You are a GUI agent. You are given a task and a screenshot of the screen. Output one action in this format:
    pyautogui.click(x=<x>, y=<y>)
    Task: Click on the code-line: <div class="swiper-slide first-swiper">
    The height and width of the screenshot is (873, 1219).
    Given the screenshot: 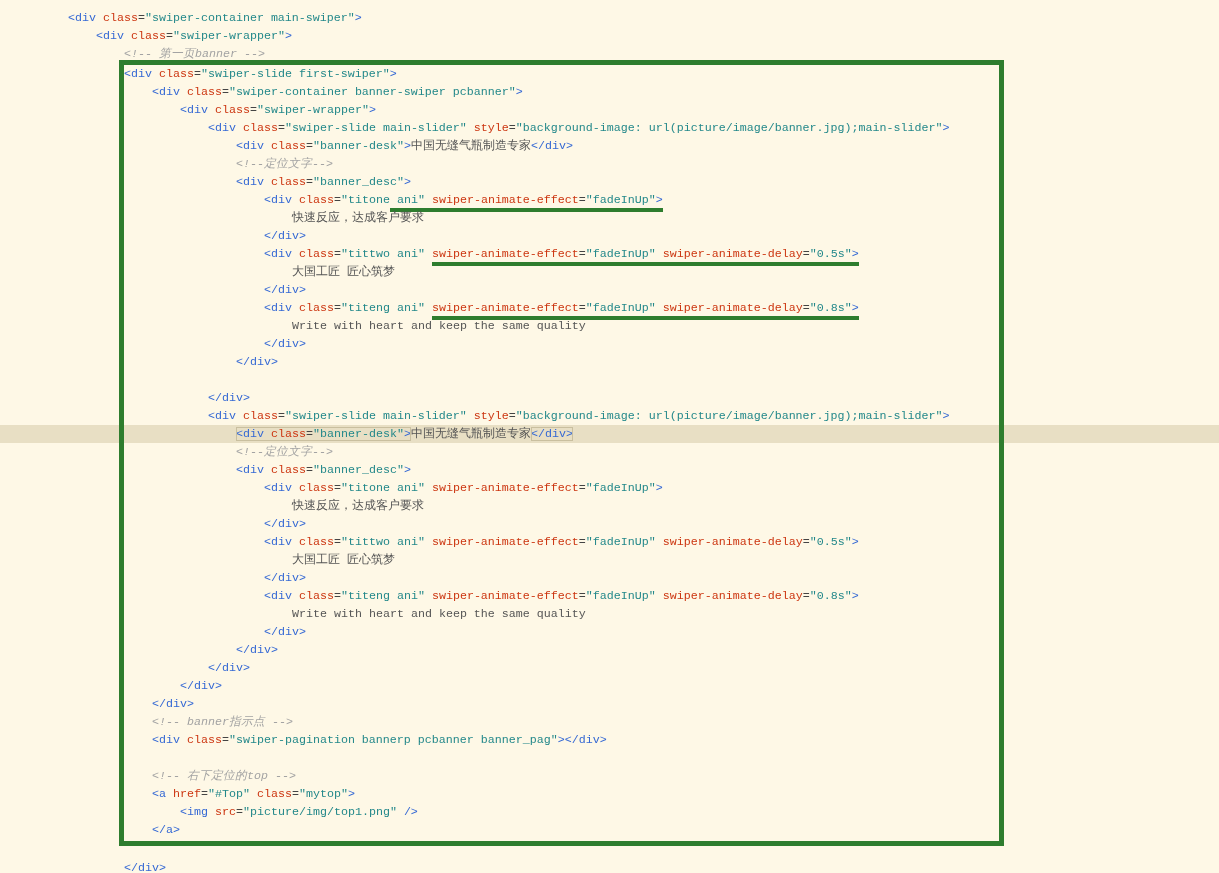 What is the action you would take?
    pyautogui.click(x=260, y=74)
    